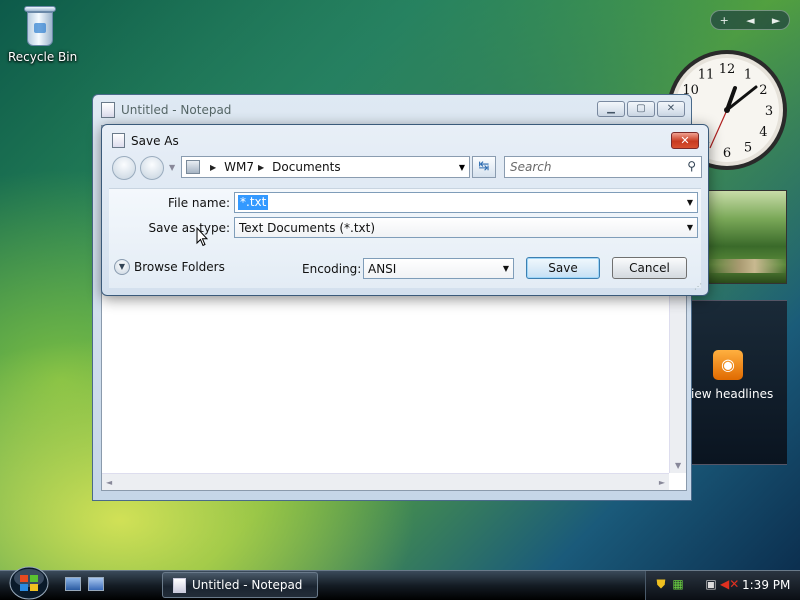  What do you see at coordinates (748, 147) in the screenshot?
I see `clock-numeral: 5` at bounding box center [748, 147].